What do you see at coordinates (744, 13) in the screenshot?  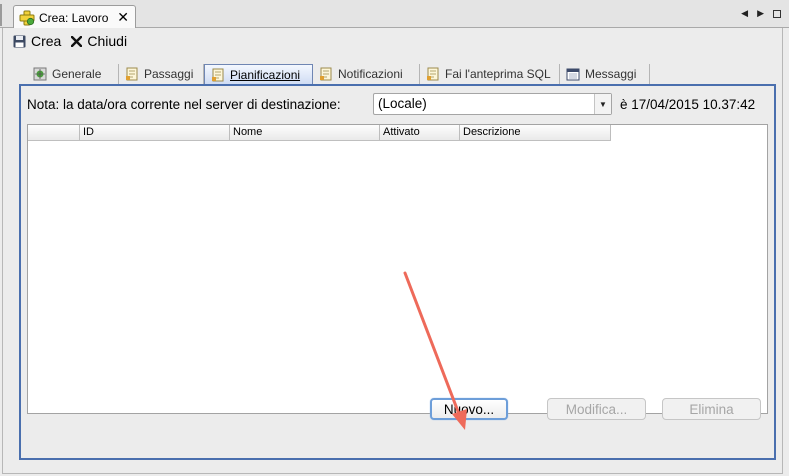 I see `scroll-left-icon: ◀` at bounding box center [744, 13].